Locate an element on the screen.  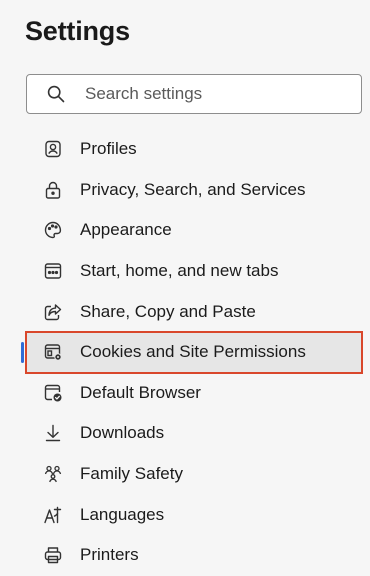
cookies-permissions-icon is located at coordinates (53, 352).